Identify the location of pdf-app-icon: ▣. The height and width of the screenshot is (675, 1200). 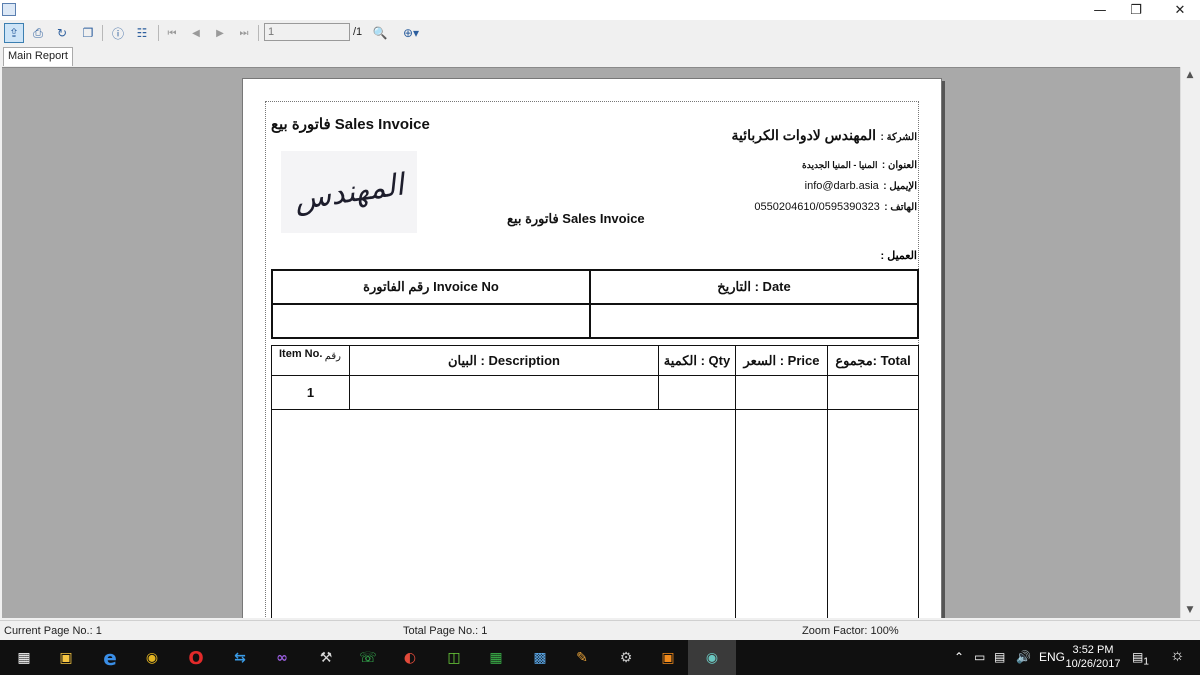
(668, 658).